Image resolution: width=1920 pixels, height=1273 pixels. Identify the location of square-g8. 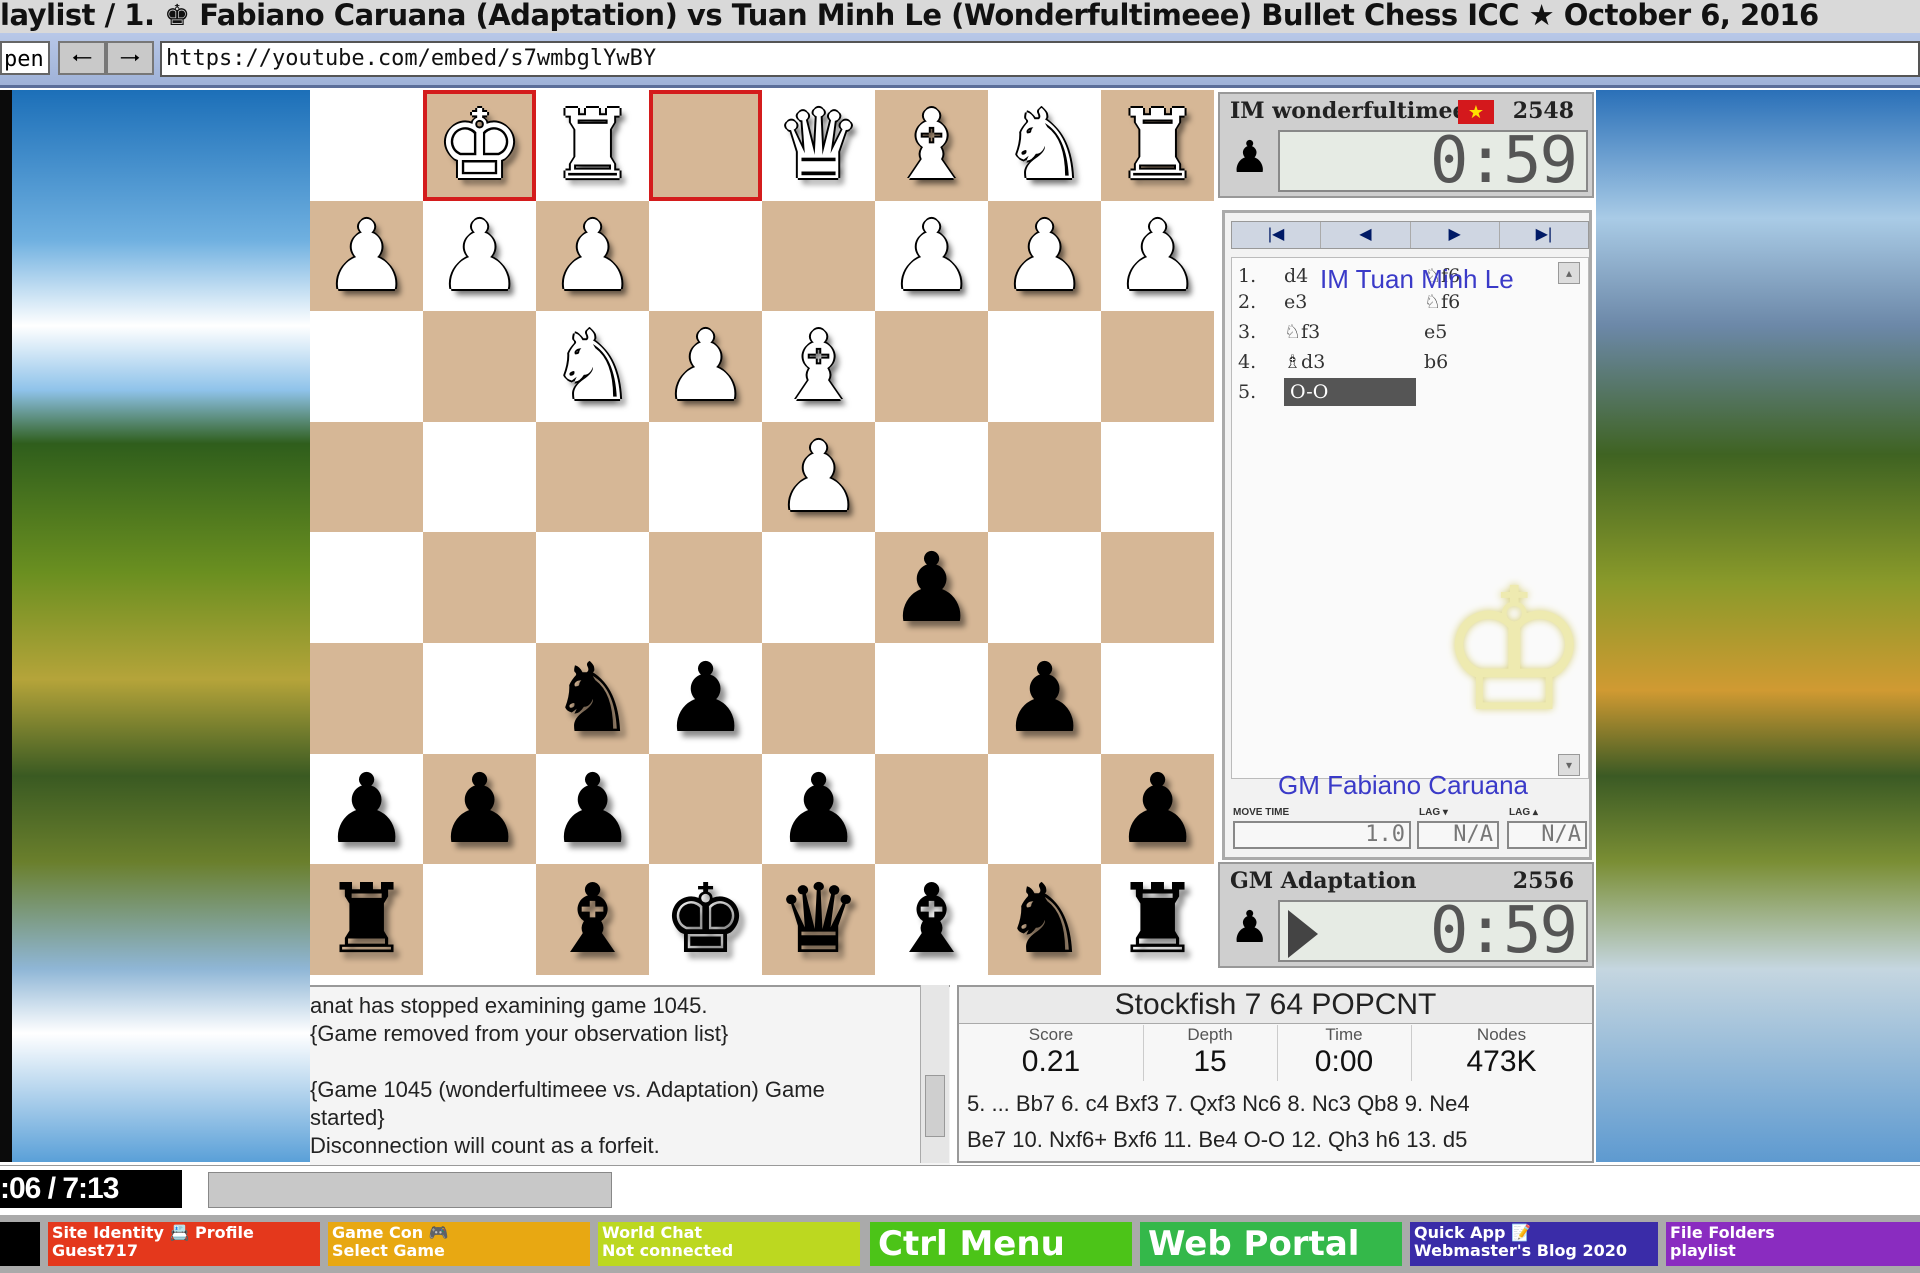
(479, 919).